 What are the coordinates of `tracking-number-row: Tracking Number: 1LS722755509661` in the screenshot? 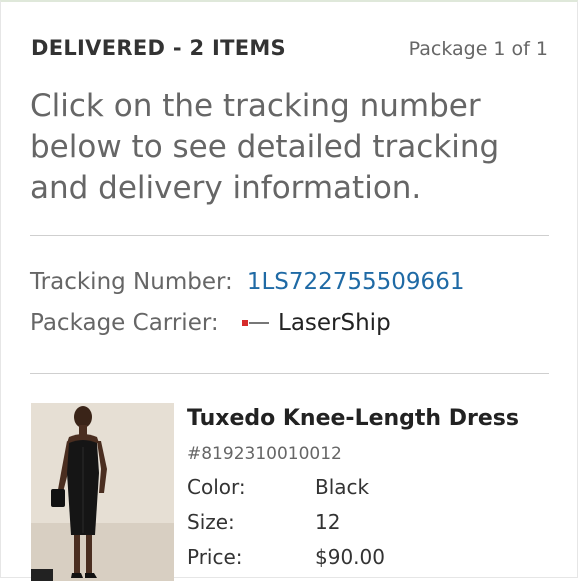 It's located at (247, 282).